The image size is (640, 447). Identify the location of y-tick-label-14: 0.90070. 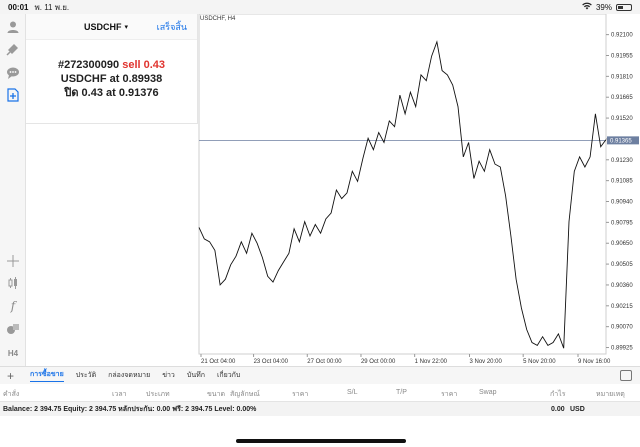
(622, 328).